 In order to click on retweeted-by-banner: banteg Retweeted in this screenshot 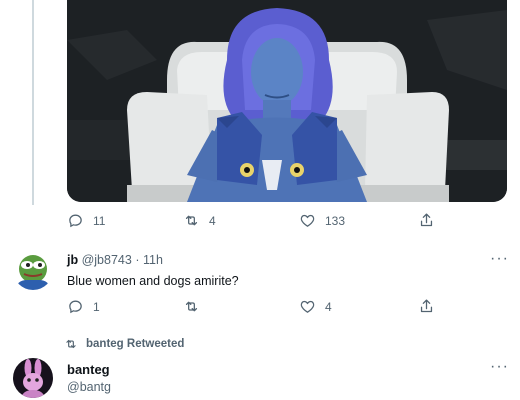, I will do `click(124, 344)`.